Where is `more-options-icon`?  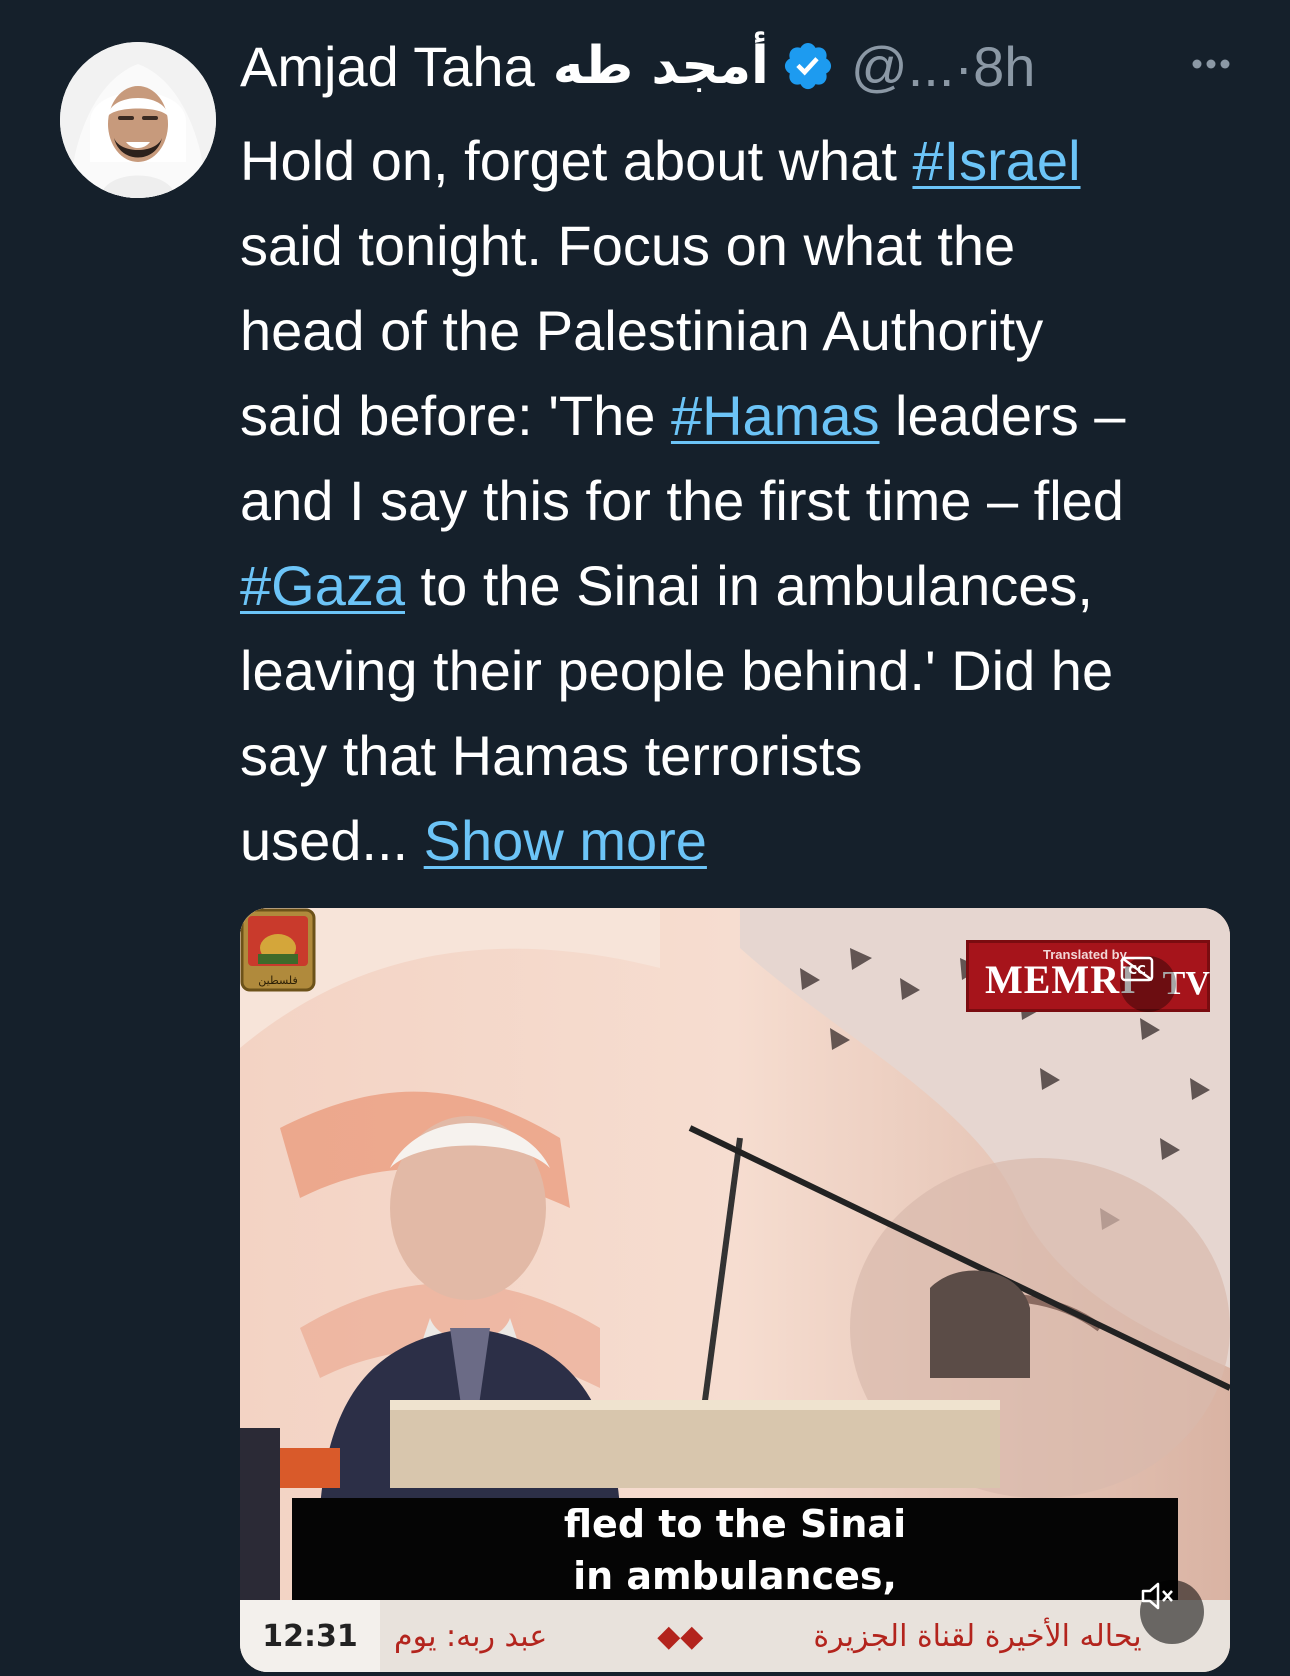
more-options-icon is located at coordinates (1211, 64).